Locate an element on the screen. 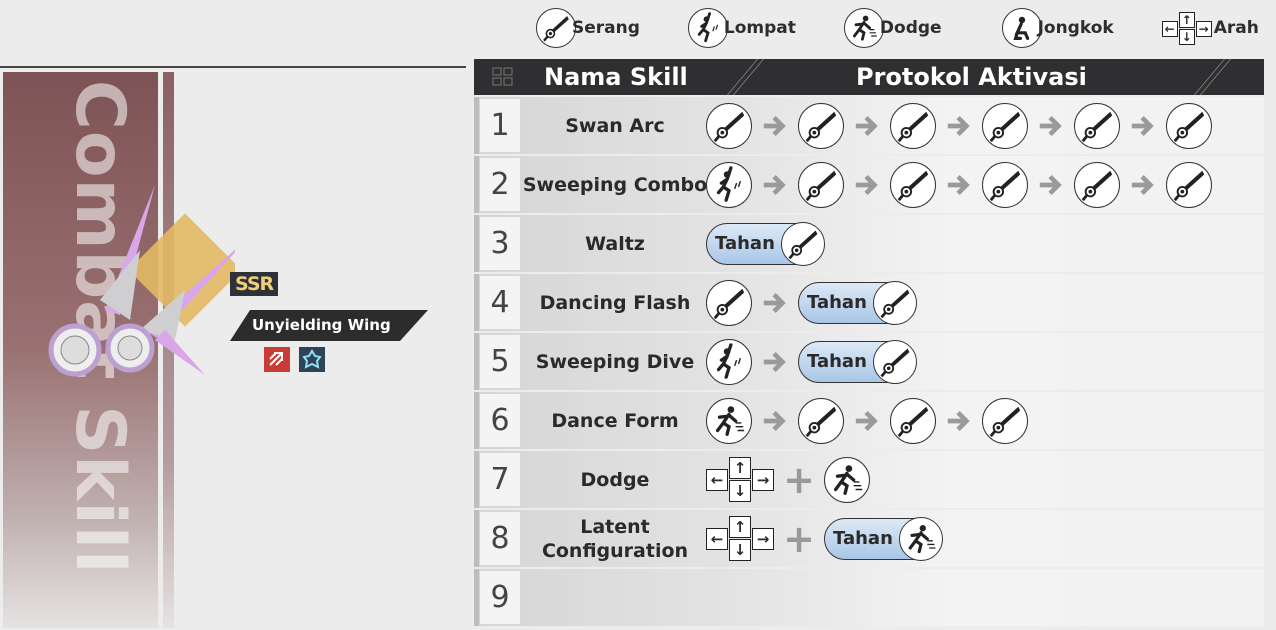 Image resolution: width=1276 pixels, height=630 pixels. legend-item-serang: Serang is located at coordinates (588, 28).